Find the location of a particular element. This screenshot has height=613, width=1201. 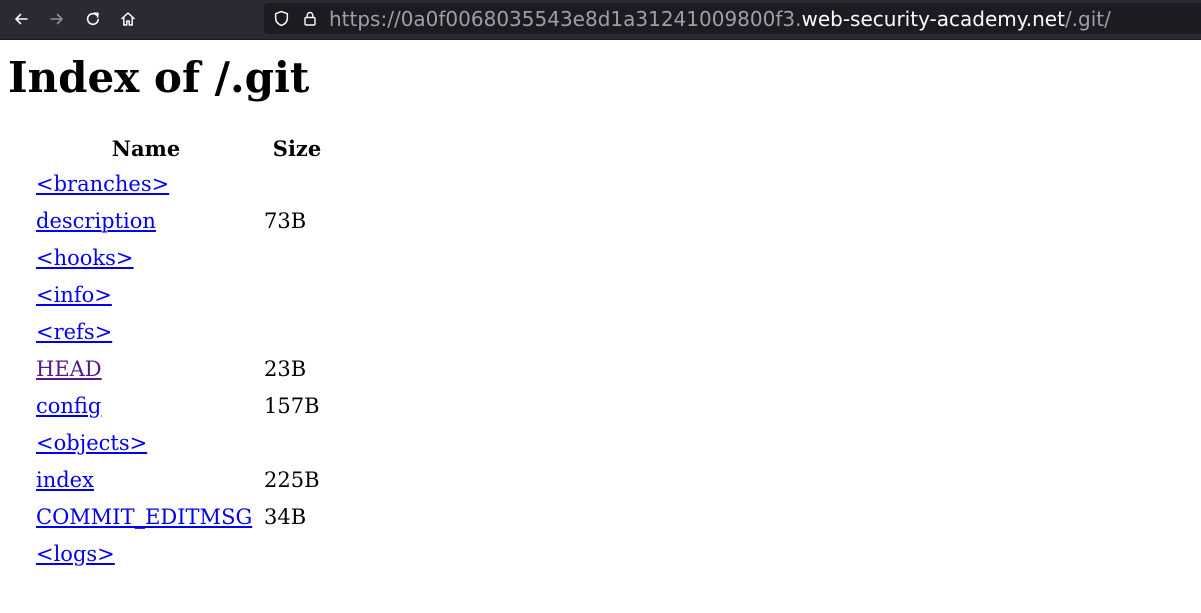

reload-button is located at coordinates (93, 19).